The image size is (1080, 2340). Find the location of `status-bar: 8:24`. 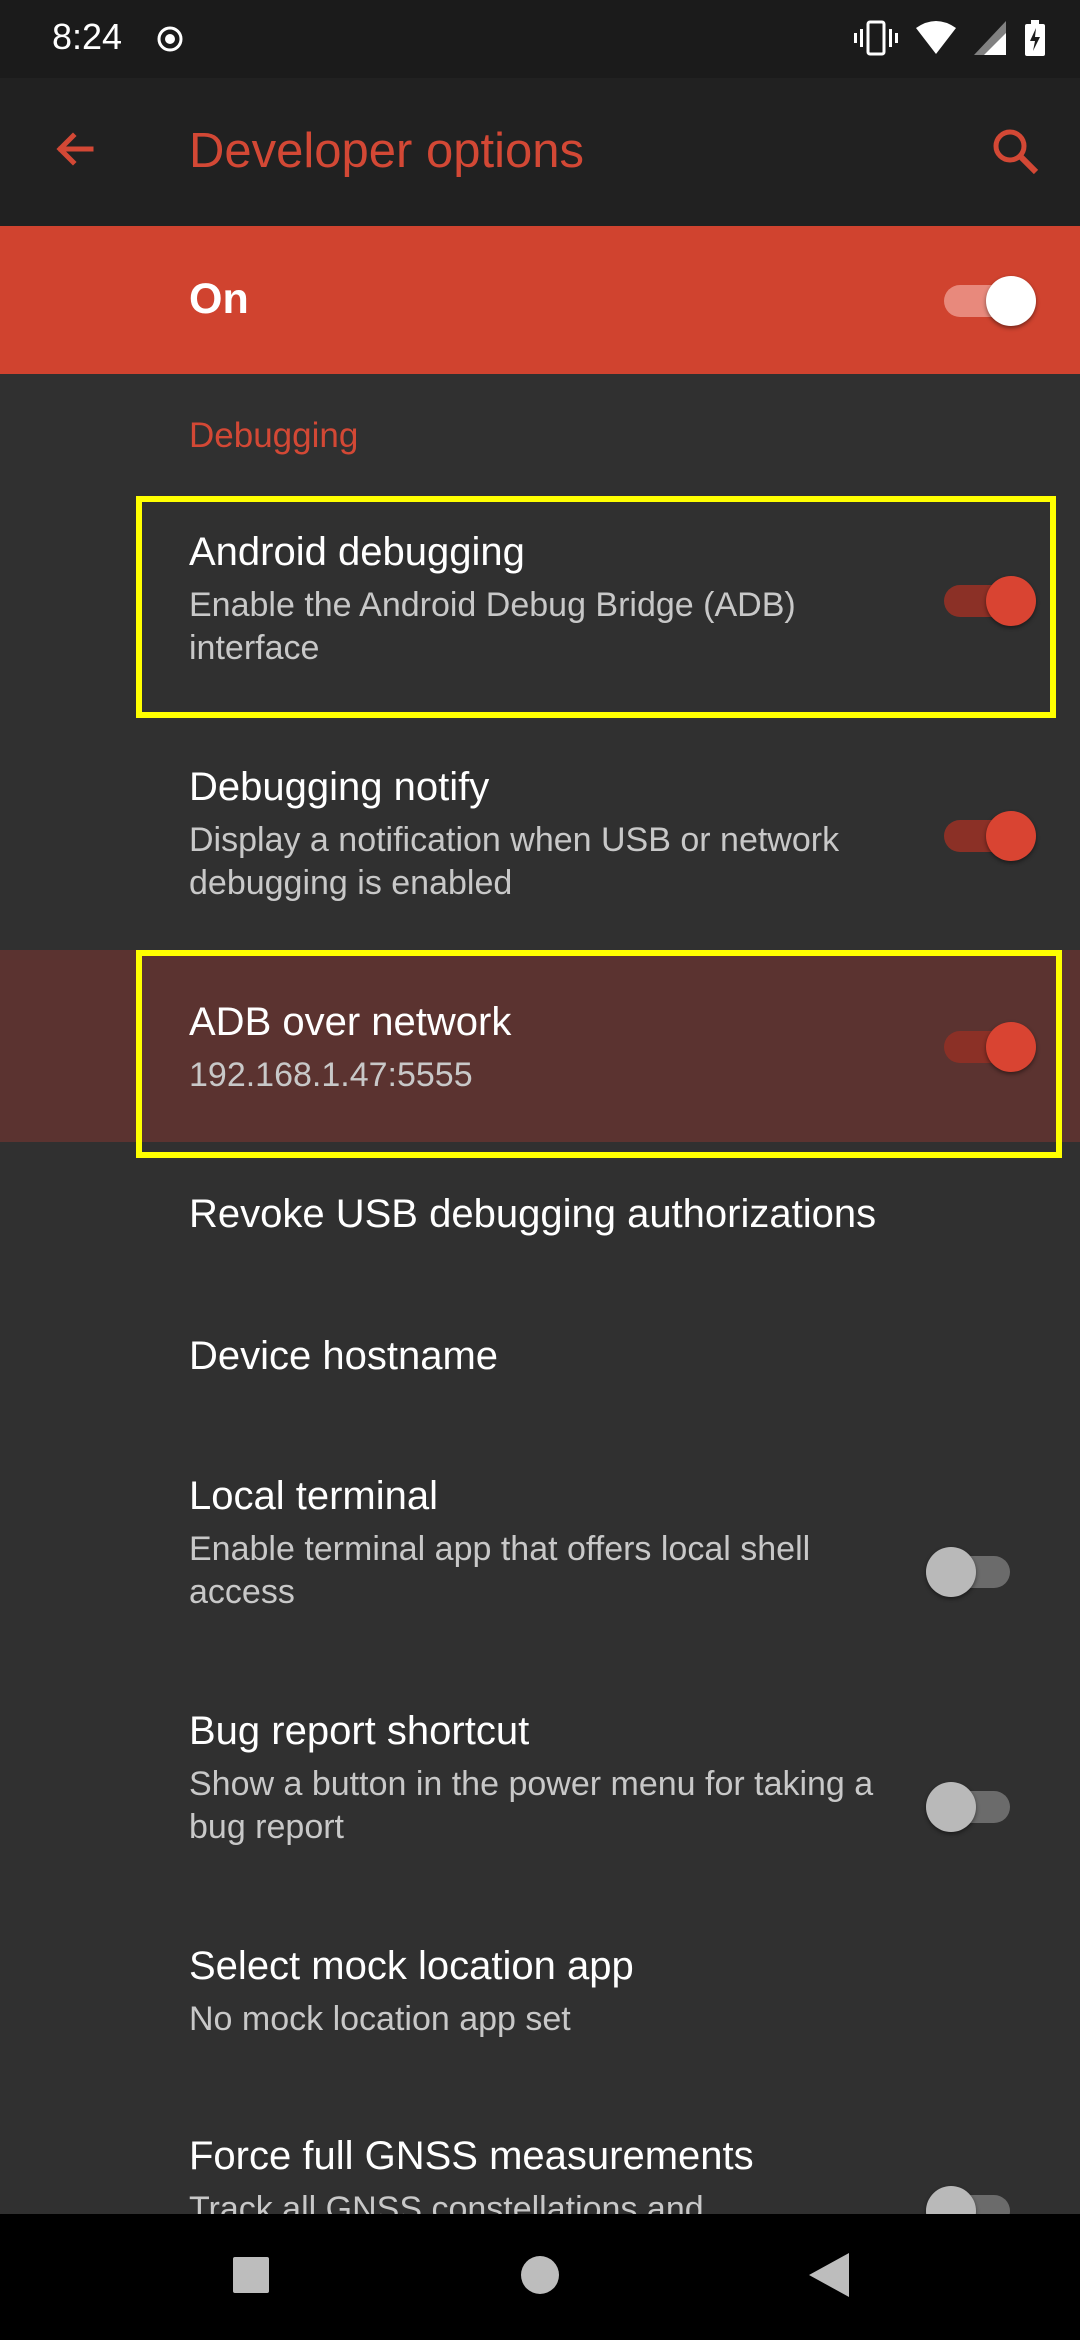

status-bar: 8:24 is located at coordinates (540, 39).